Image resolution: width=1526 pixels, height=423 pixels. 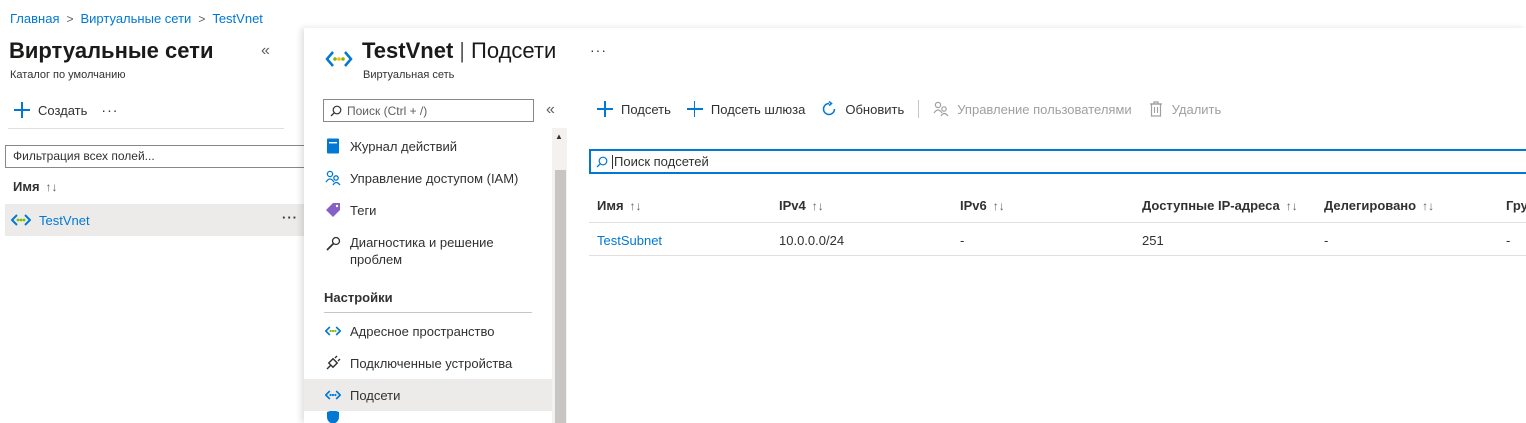 What do you see at coordinates (64, 220) in the screenshot?
I see `list-item-name: TestVnet` at bounding box center [64, 220].